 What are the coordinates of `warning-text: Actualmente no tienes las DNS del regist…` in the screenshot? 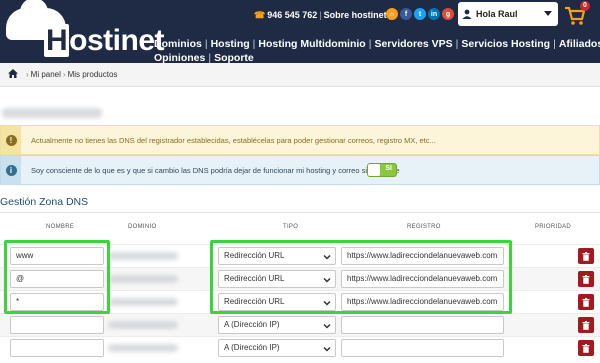 It's located at (233, 140).